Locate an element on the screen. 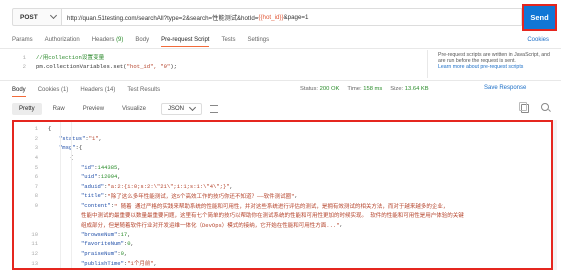 The image size is (561, 271). line-number: 4 is located at coordinates (36, 158).